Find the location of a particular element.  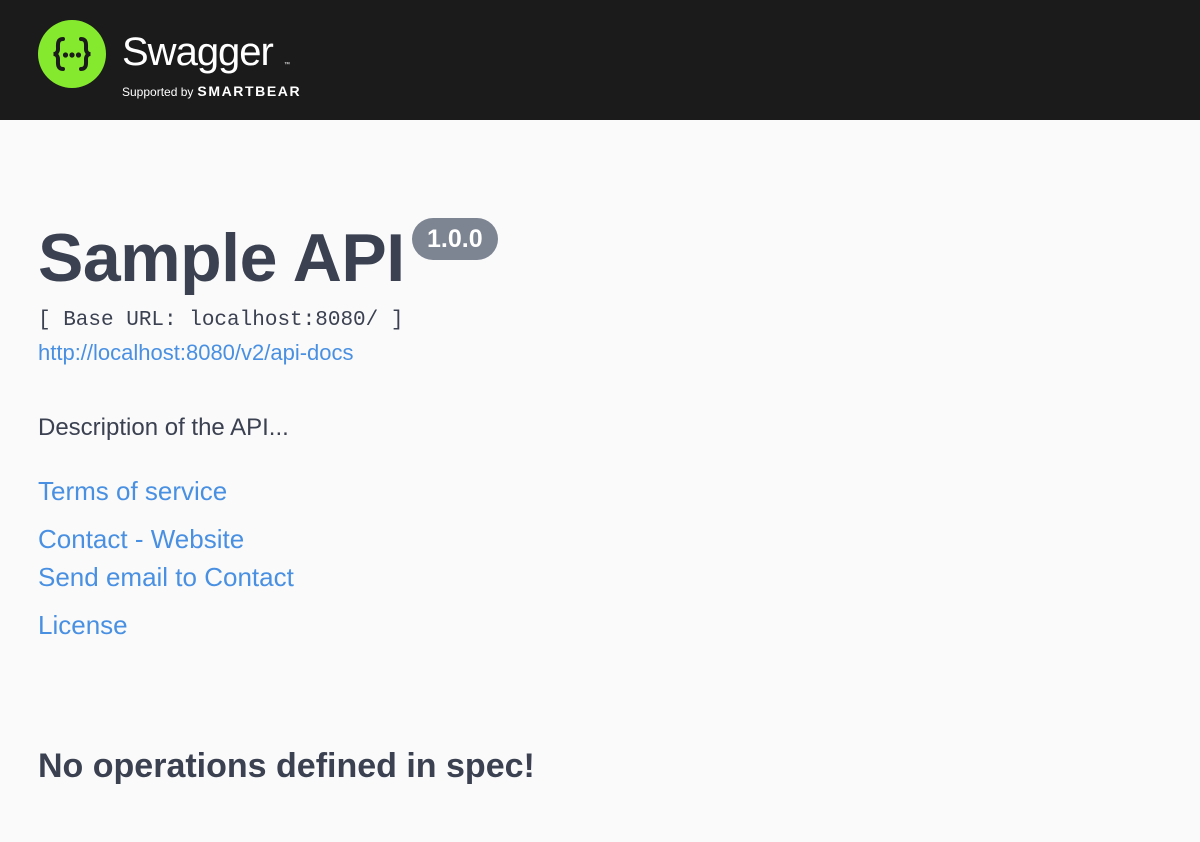

base-url: [ Base URL: localhost:8080/ ] is located at coordinates (221, 320).